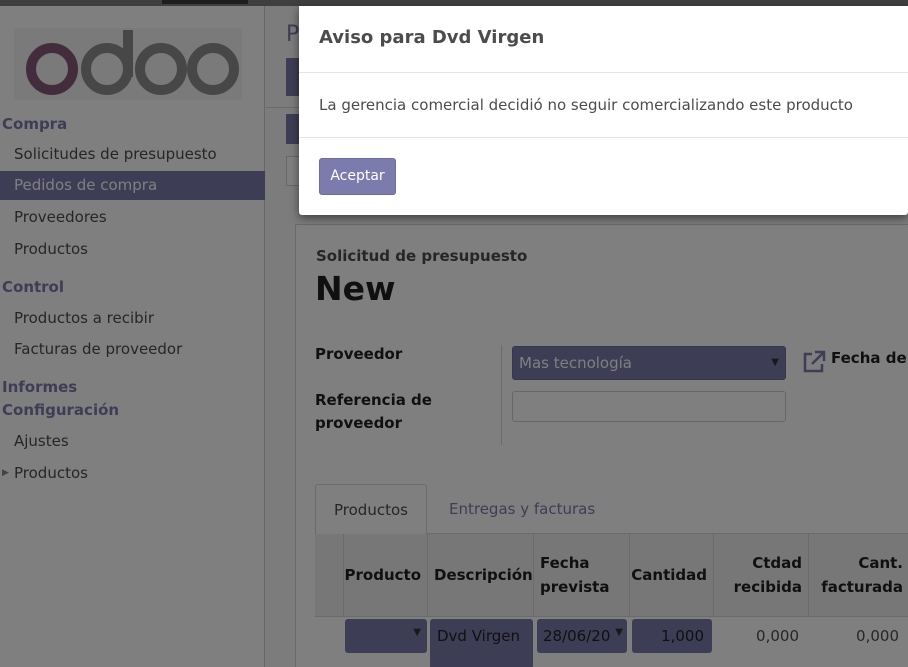 The height and width of the screenshot is (667, 908). I want to click on dialog-footer-divider, so click(603, 137).